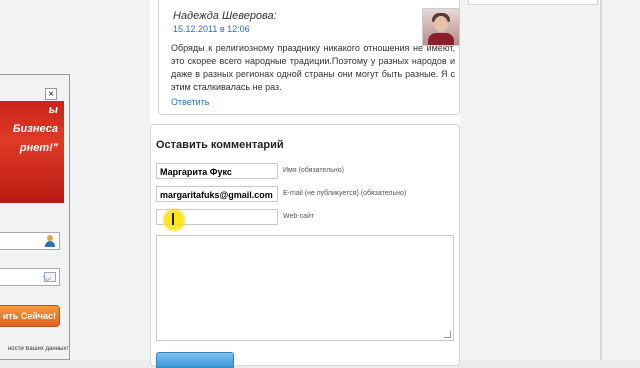 Image resolution: width=640 pixels, height=368 pixels. I want to click on banner-line: ы, so click(53, 110).